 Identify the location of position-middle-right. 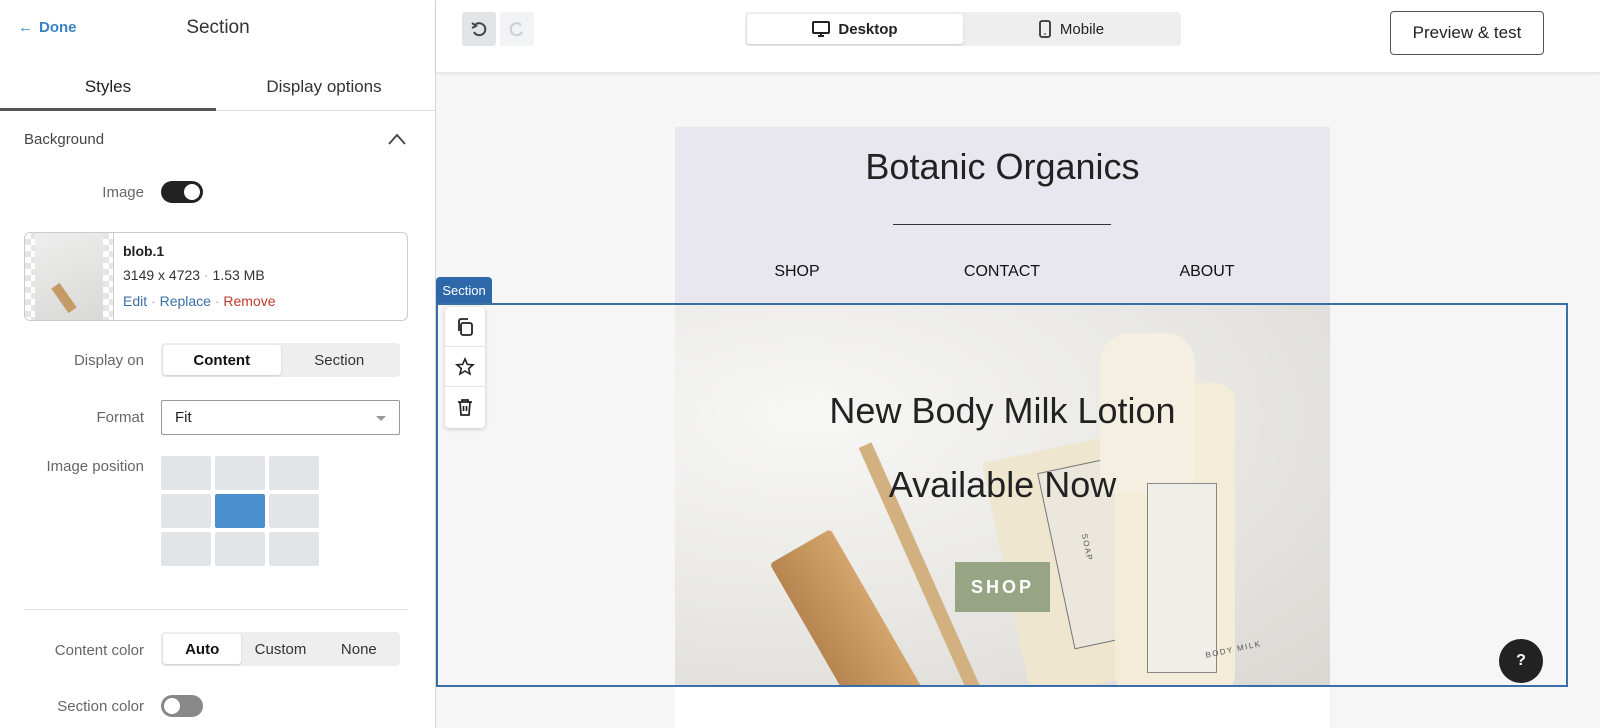
(294, 511).